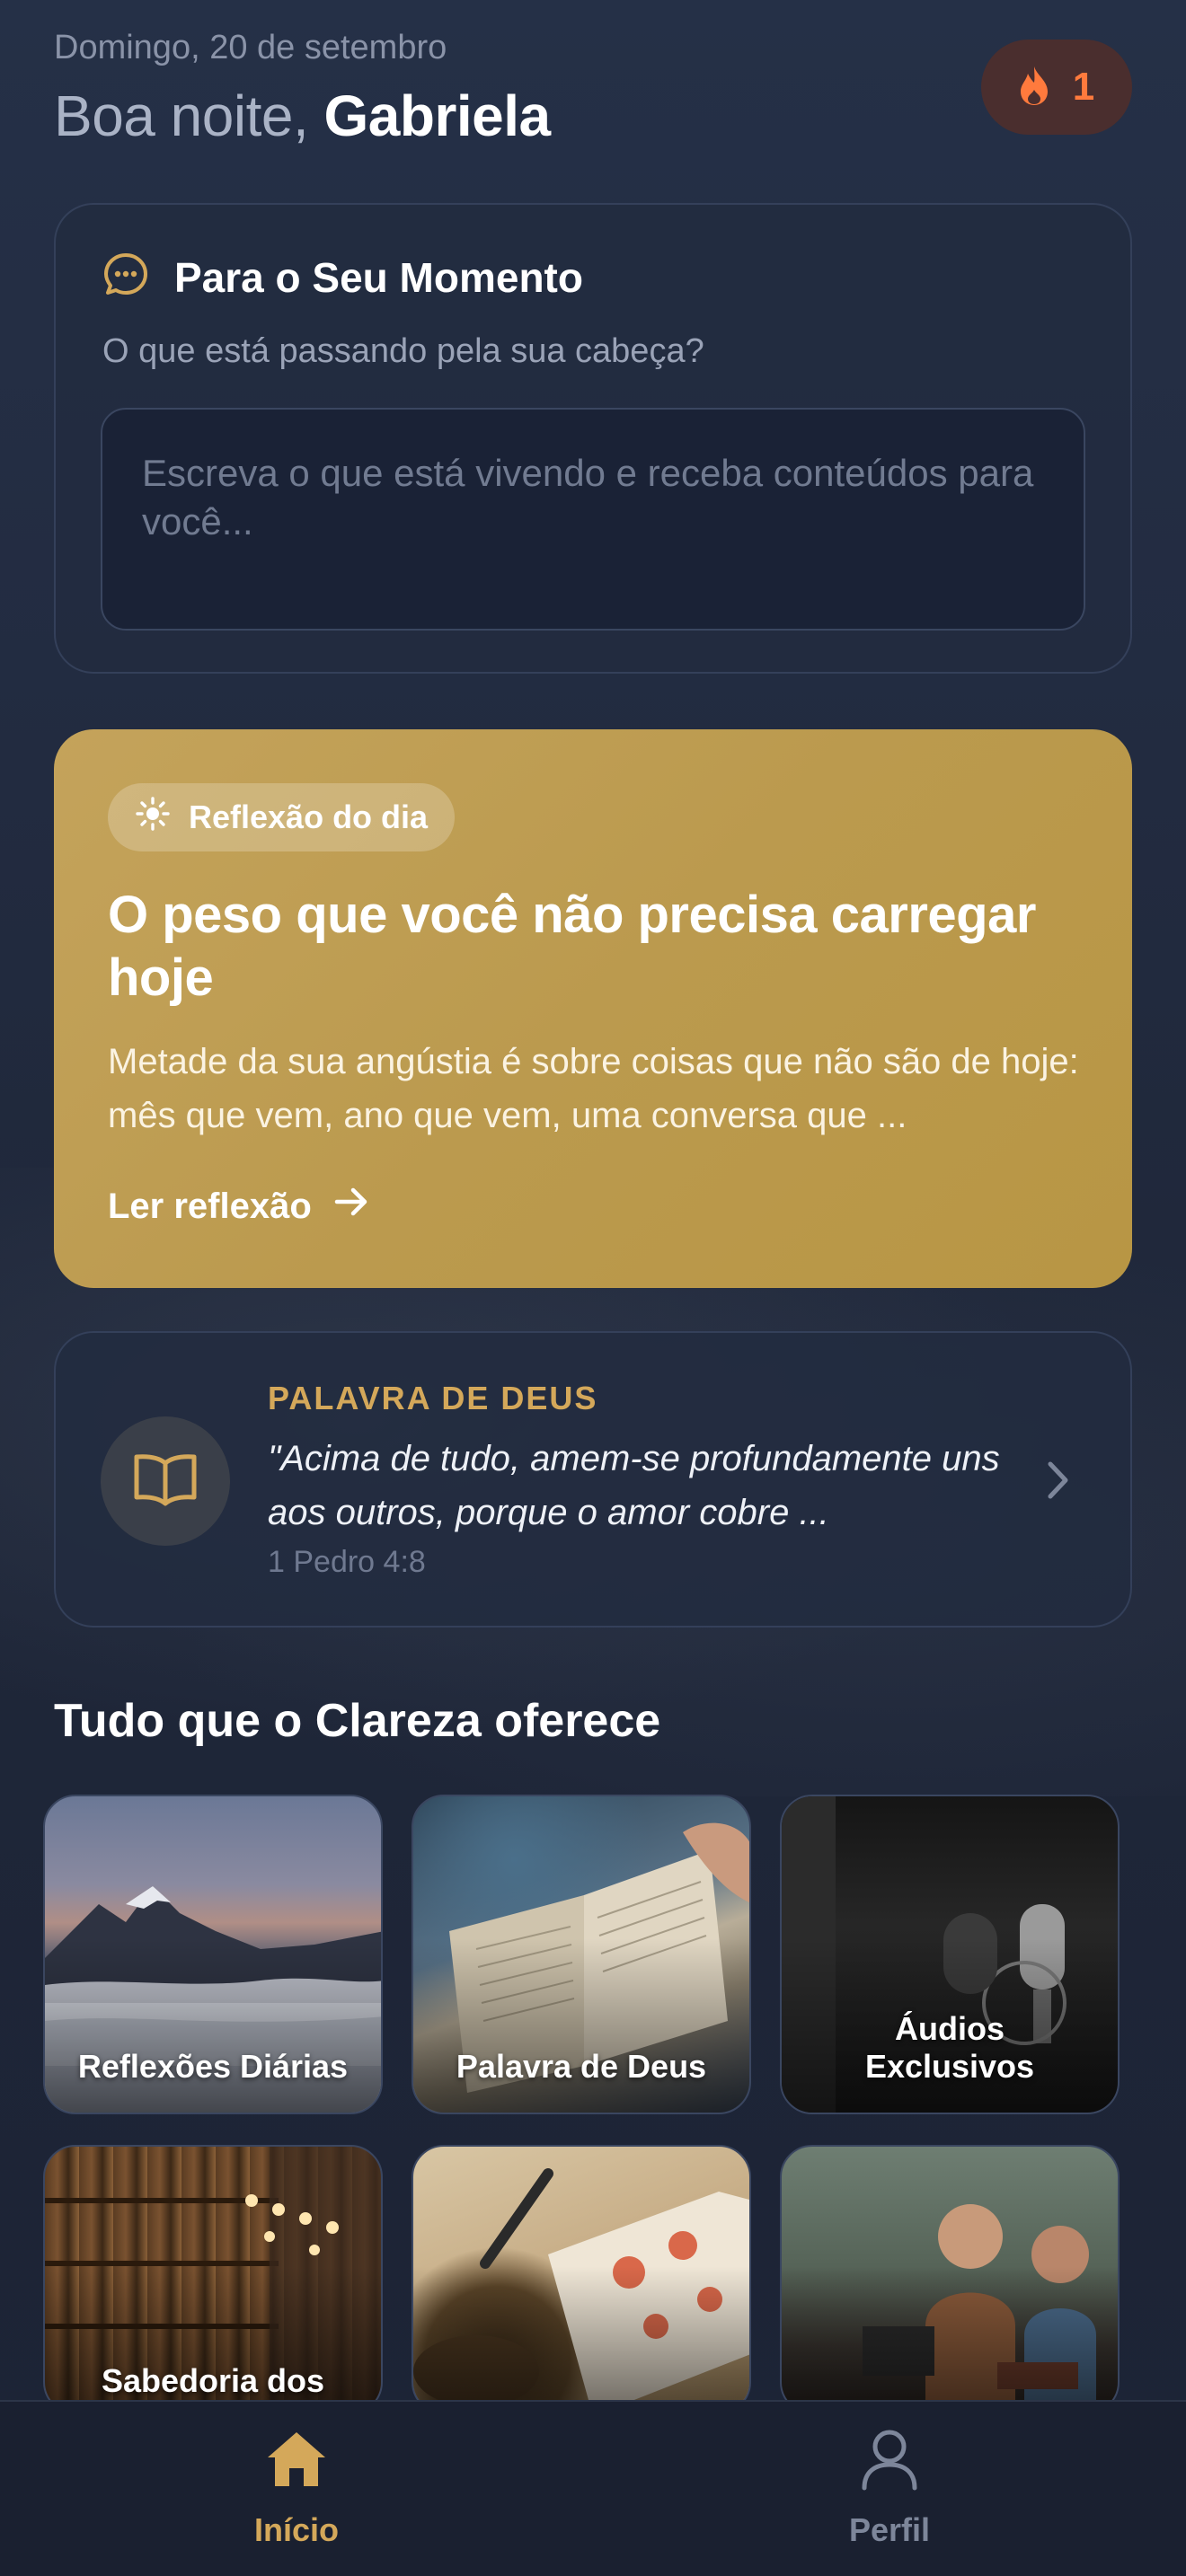 Image resolution: width=1186 pixels, height=2576 pixels. What do you see at coordinates (213, 2380) in the screenshot?
I see `feature-label: Sabedoria dos` at bounding box center [213, 2380].